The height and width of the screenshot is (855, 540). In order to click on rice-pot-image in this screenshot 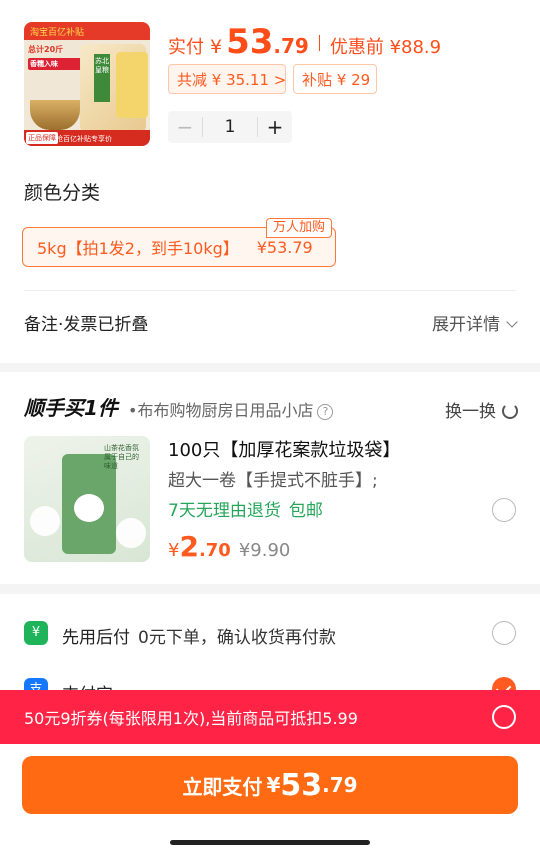, I will do `click(55, 115)`.